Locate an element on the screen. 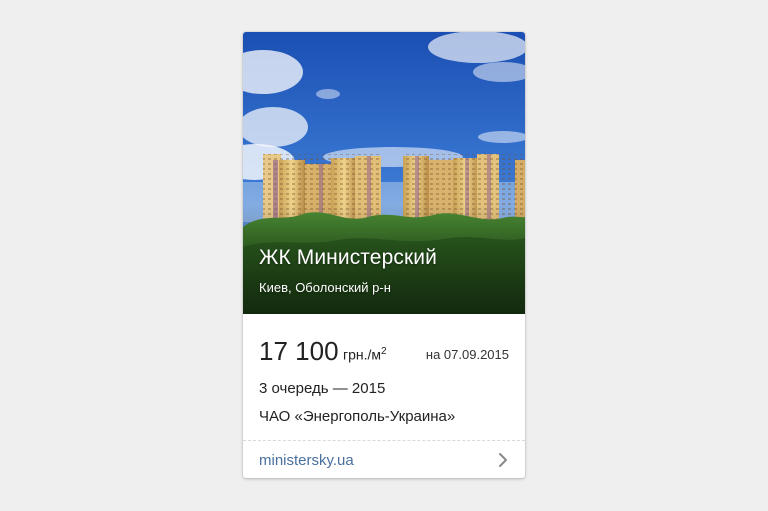 The height and width of the screenshot is (511, 768). complex-location: Киев, Оболонский р-н is located at coordinates (325, 287).